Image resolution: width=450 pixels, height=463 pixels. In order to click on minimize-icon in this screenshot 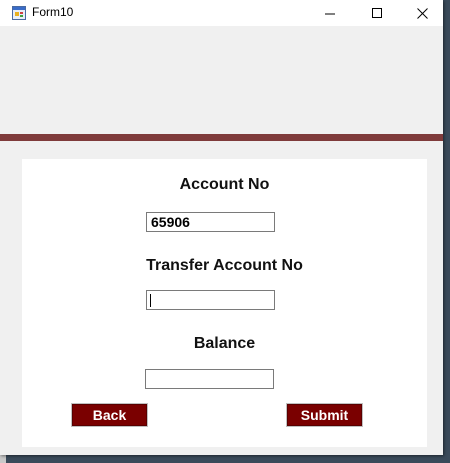, I will do `click(330, 13)`.